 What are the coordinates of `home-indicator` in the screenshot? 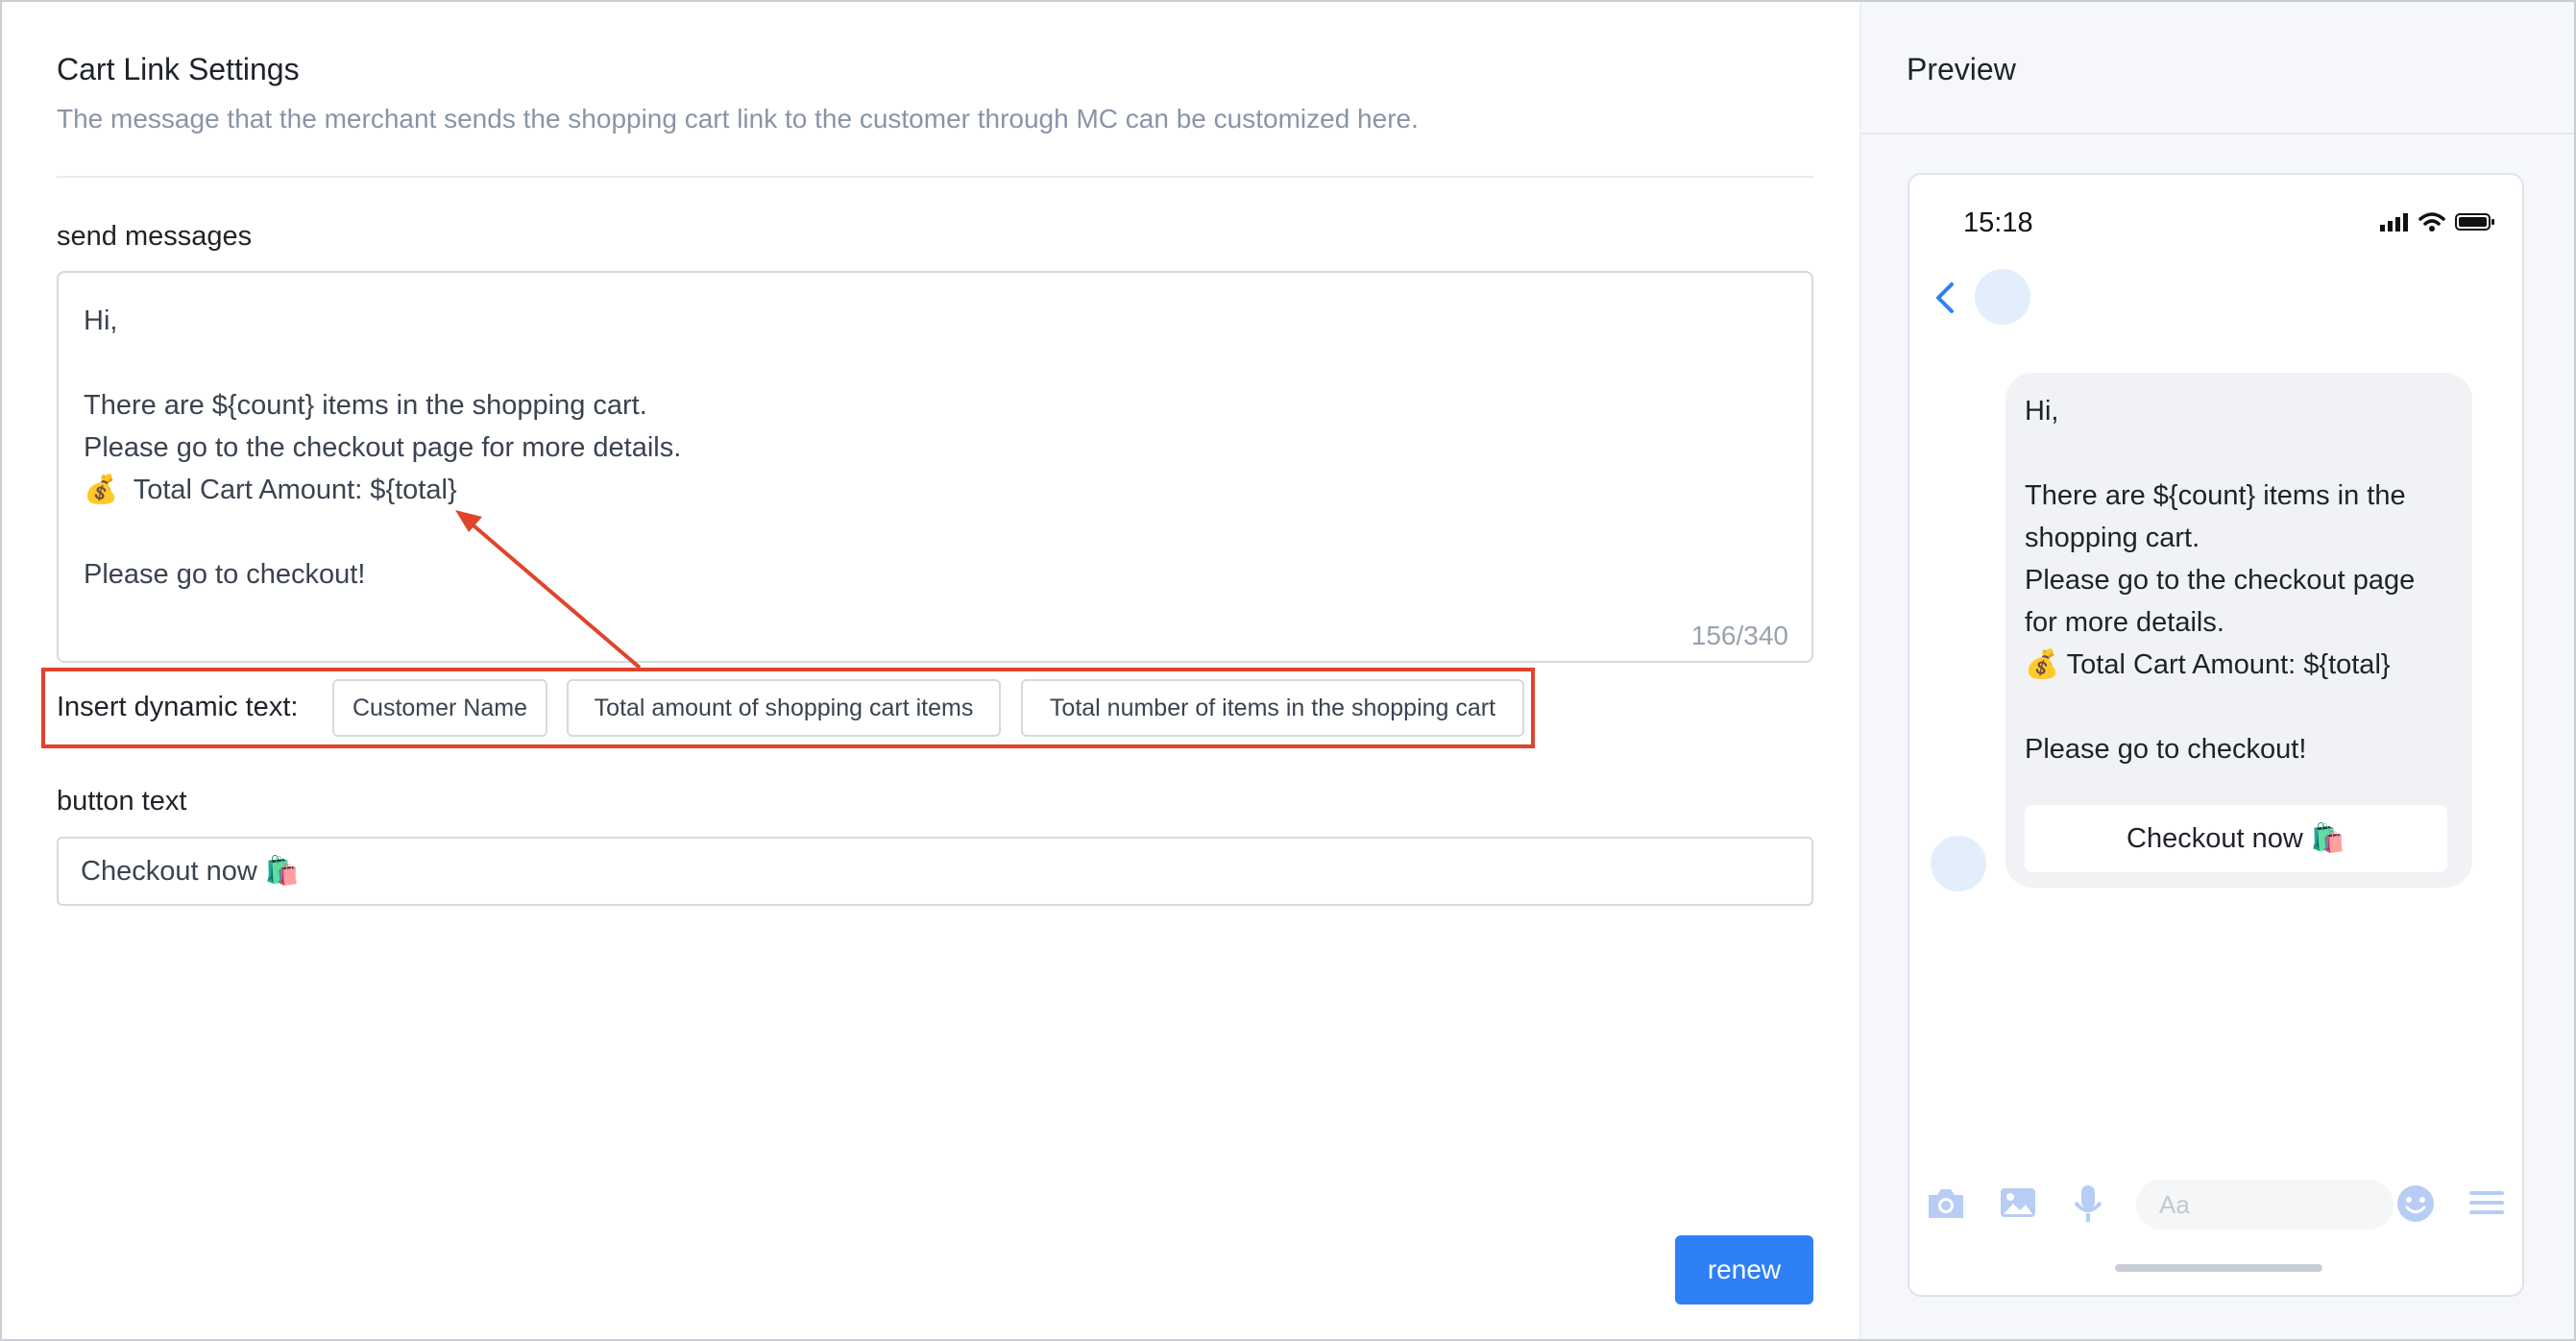 It's located at (2218, 1268).